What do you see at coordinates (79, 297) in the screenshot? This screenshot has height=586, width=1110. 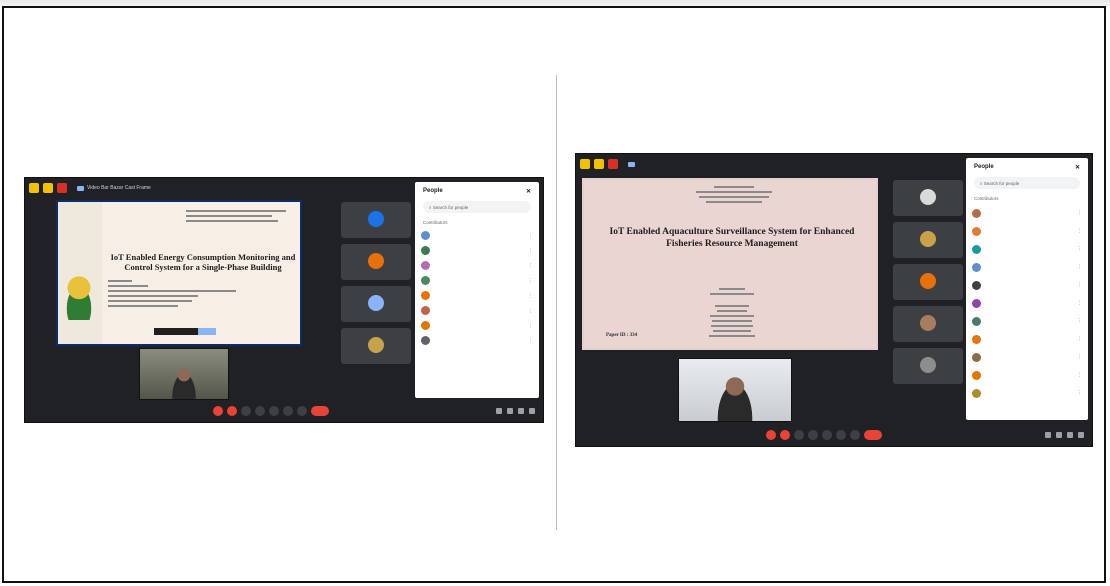 I see `university-logo` at bounding box center [79, 297].